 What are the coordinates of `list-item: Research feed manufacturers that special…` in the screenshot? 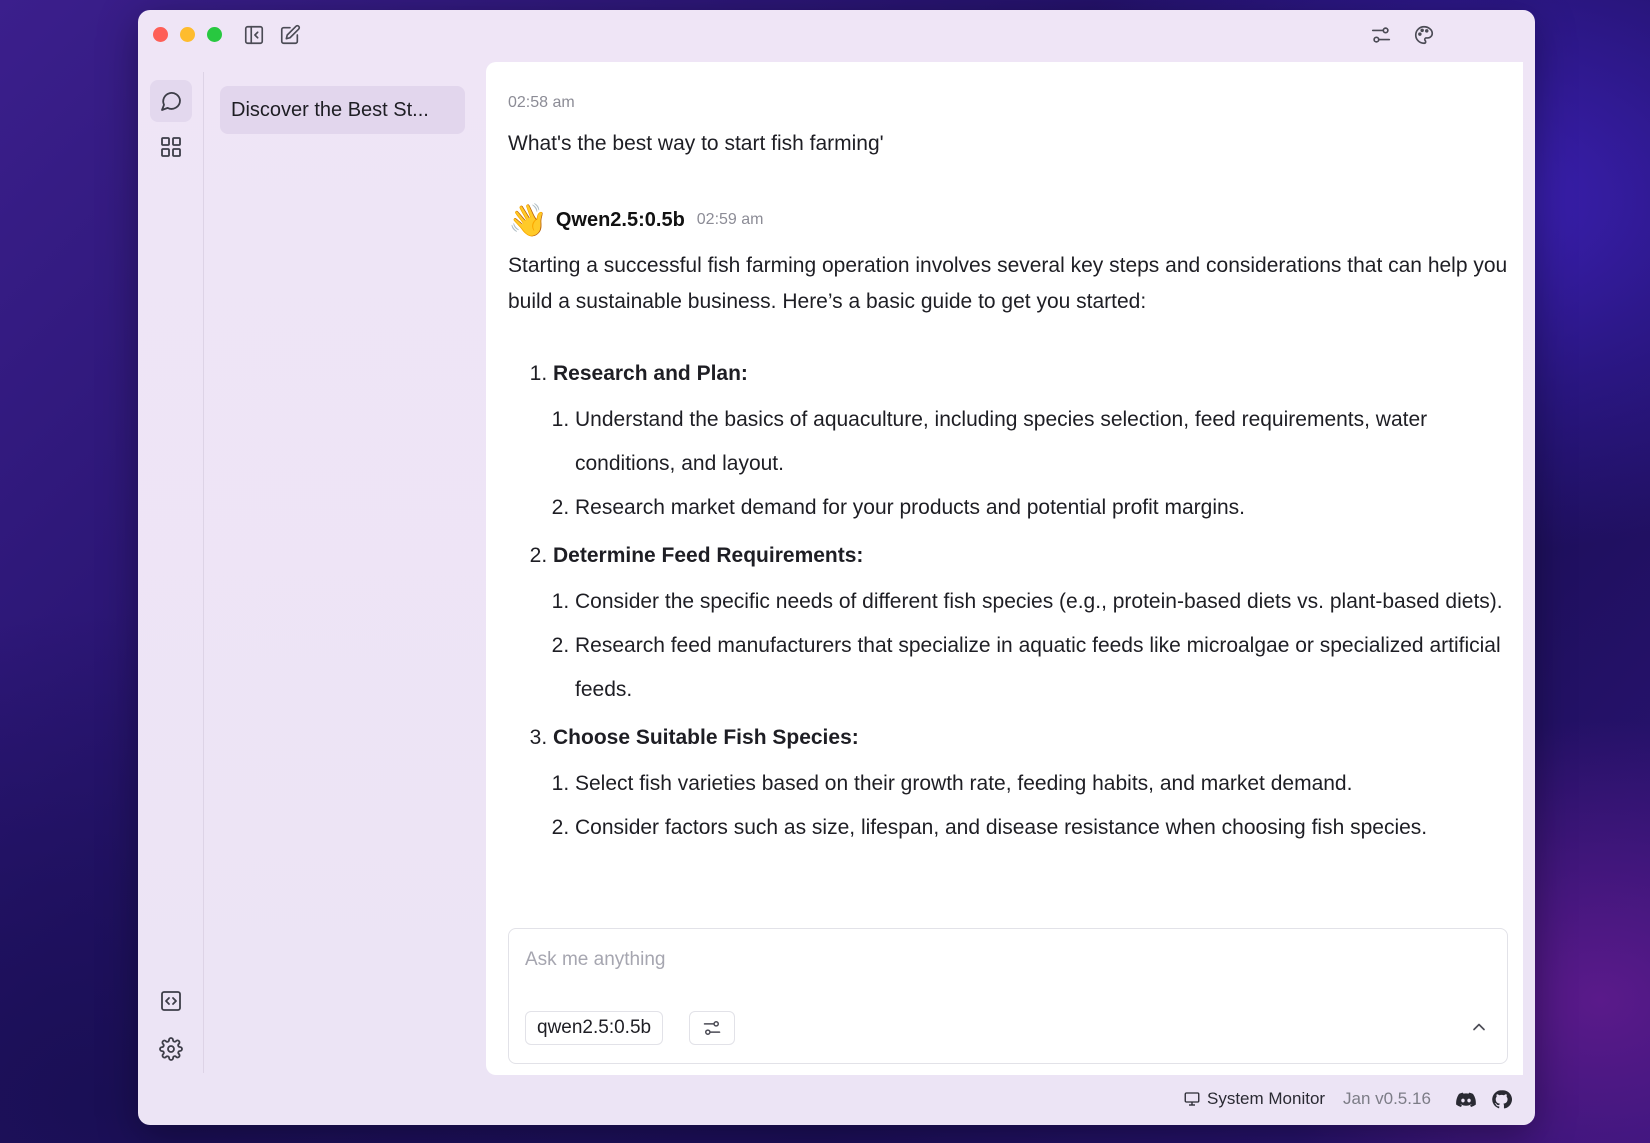 It's located at (1041, 668).